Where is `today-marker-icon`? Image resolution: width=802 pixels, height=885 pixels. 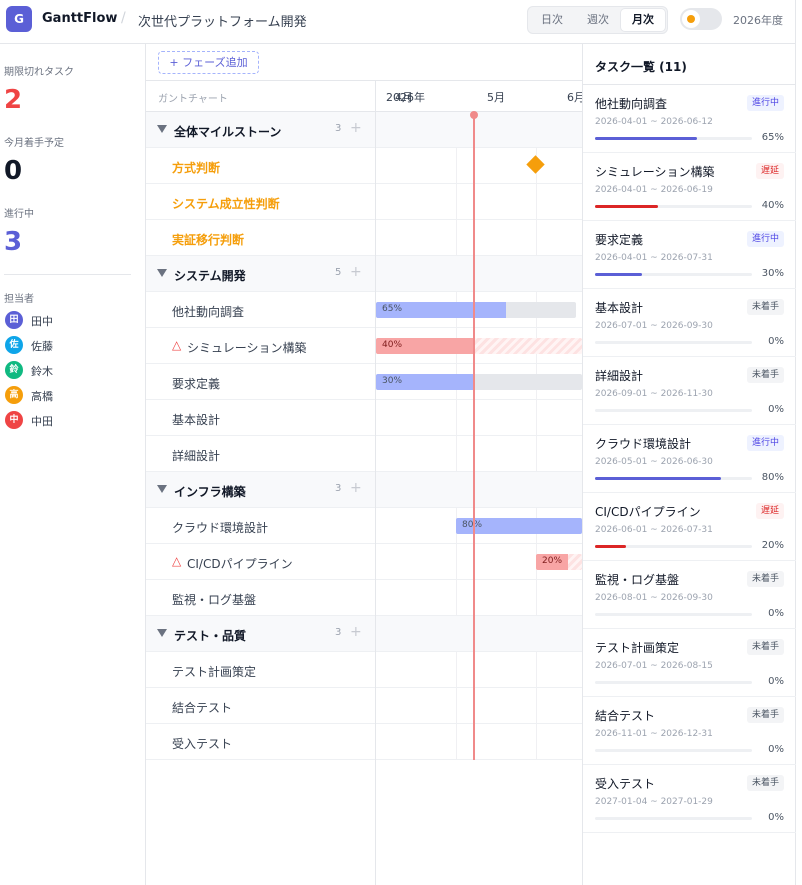 today-marker-icon is located at coordinates (474, 115).